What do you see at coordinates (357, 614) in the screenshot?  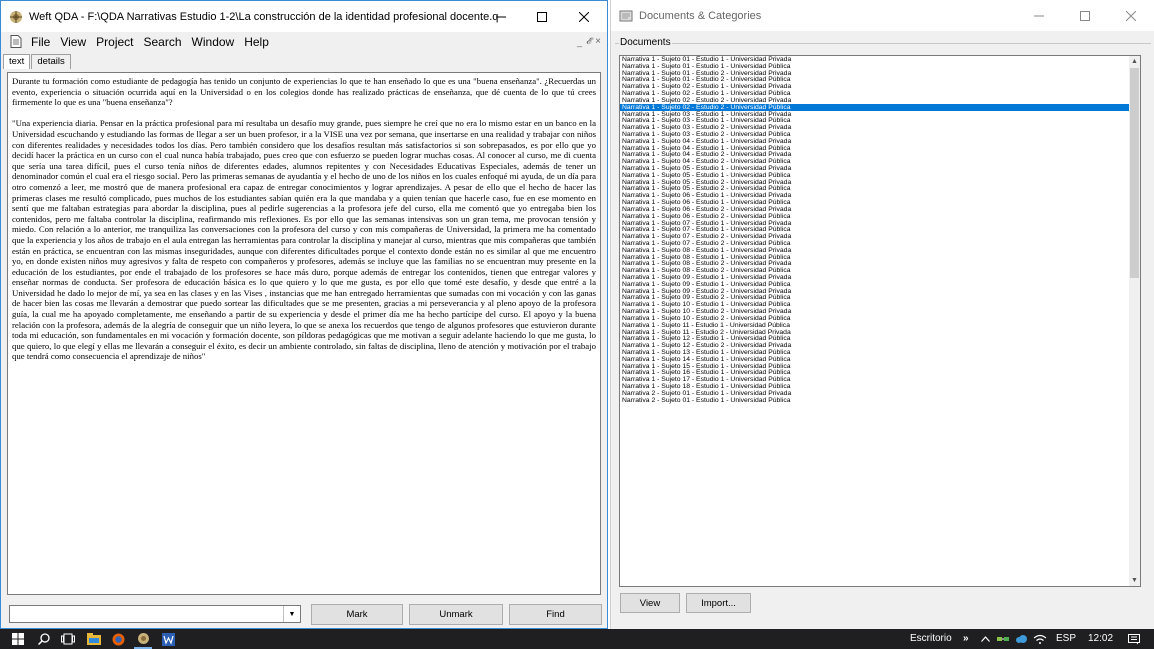 I see `mark-button: Mark` at bounding box center [357, 614].